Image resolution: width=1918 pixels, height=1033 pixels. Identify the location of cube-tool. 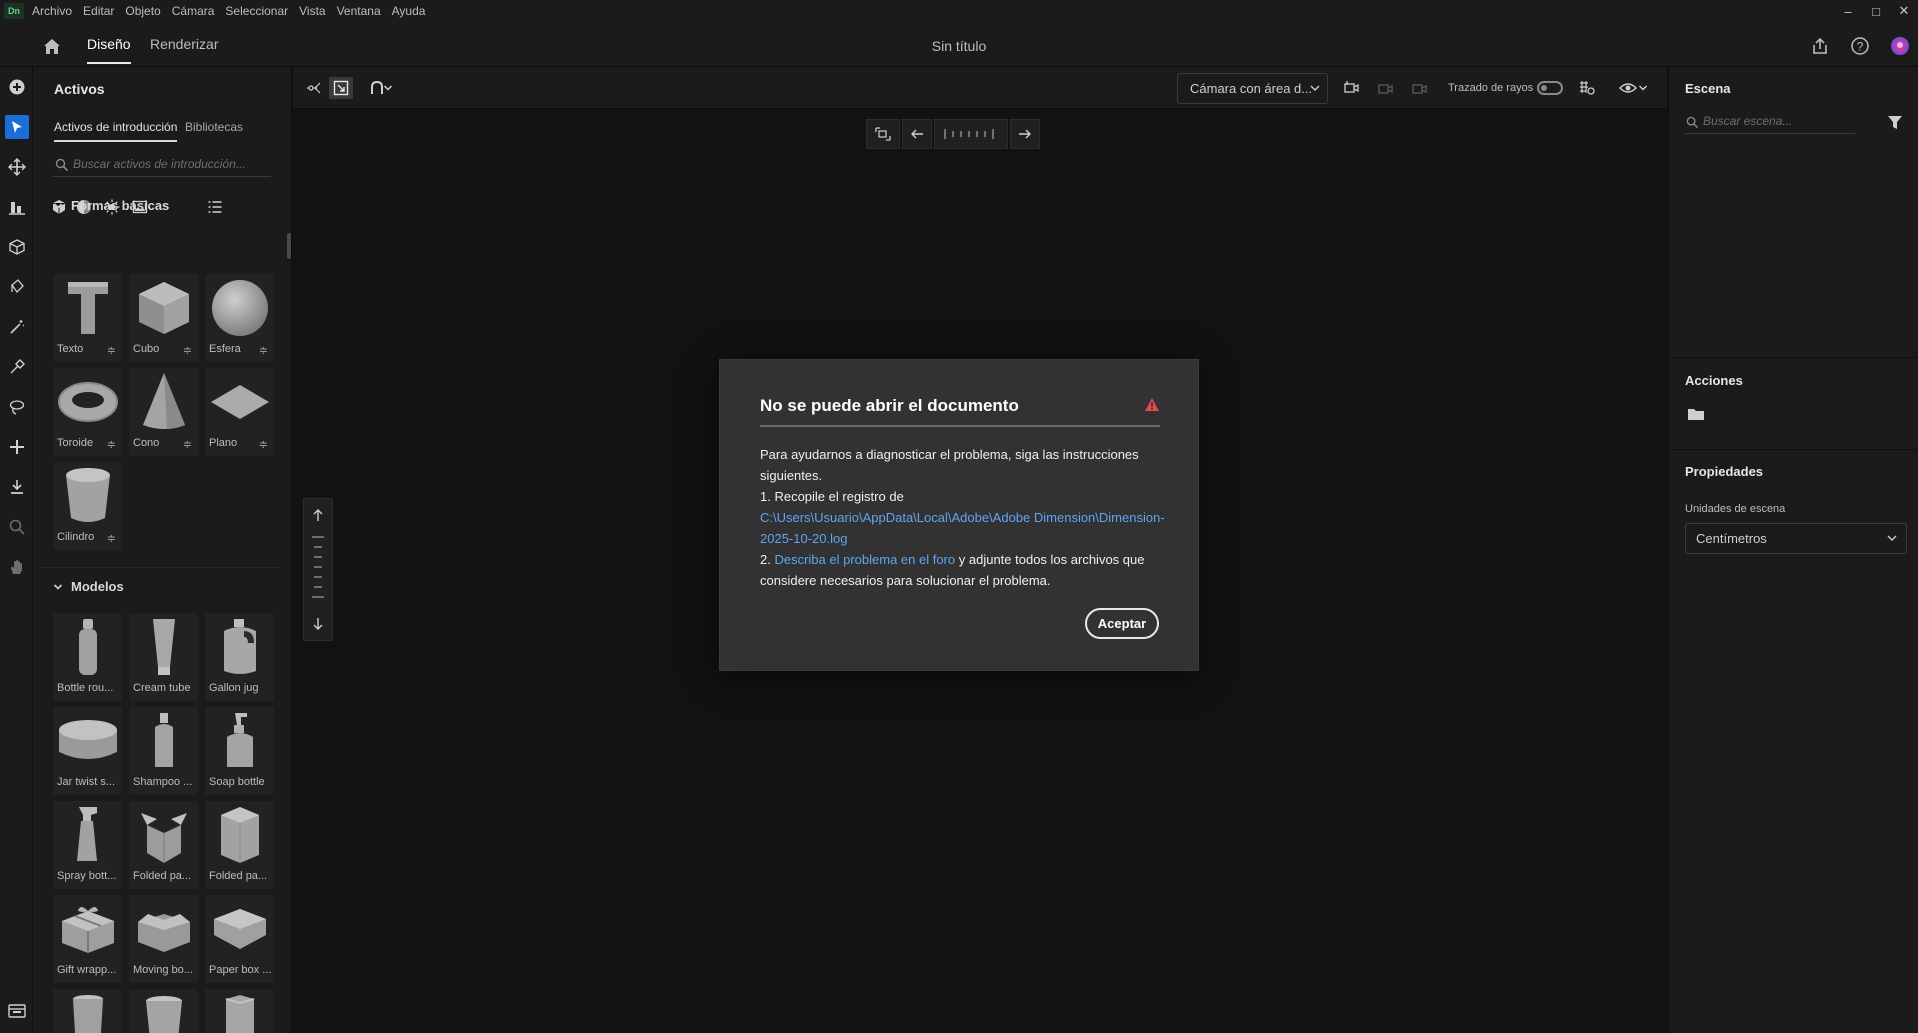
(17, 247).